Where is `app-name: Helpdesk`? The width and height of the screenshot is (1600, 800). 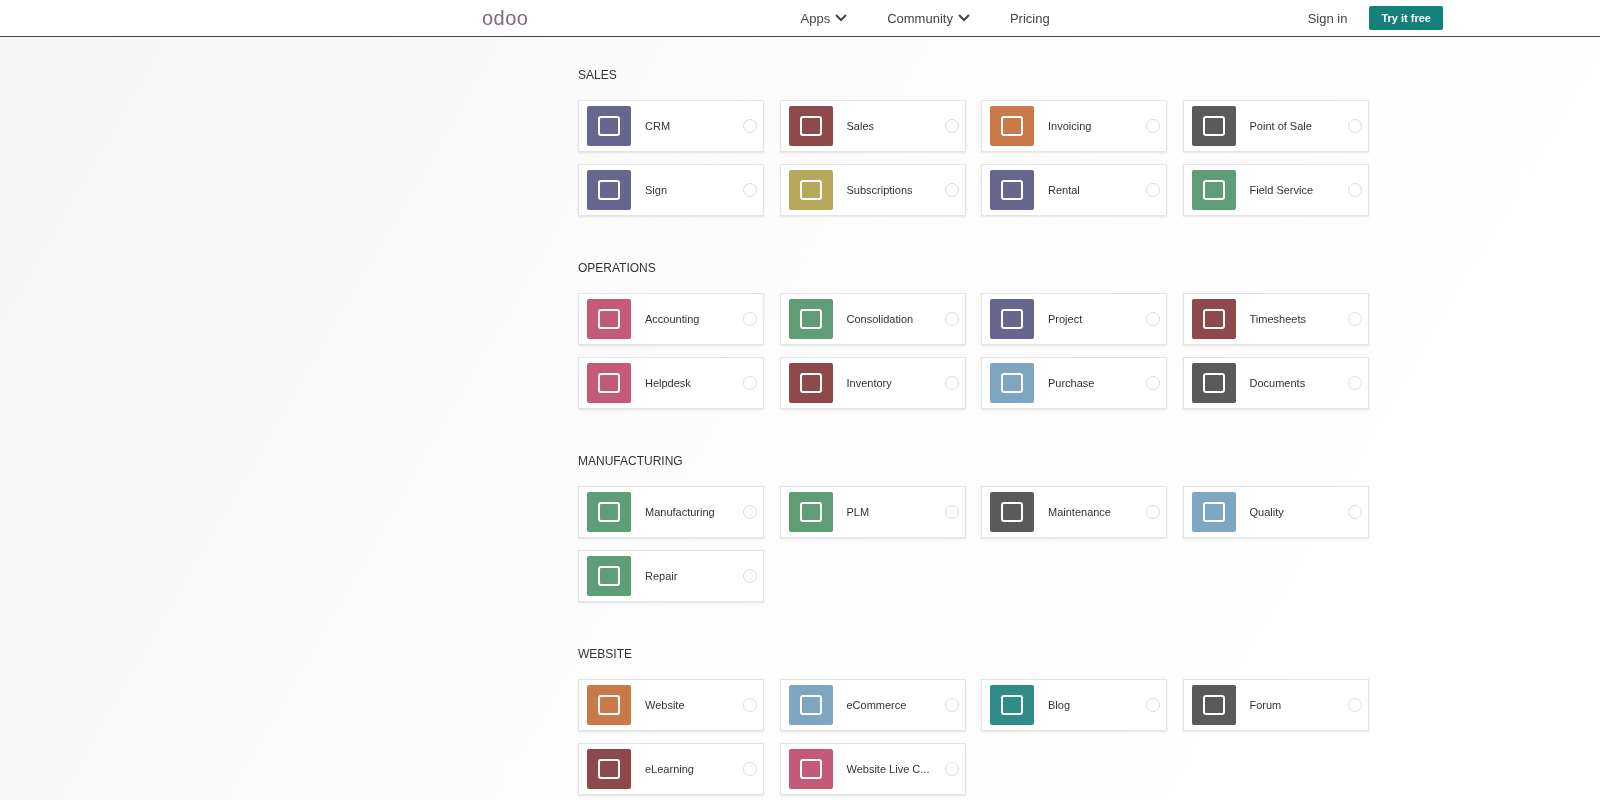
app-name: Helpdesk is located at coordinates (668, 383).